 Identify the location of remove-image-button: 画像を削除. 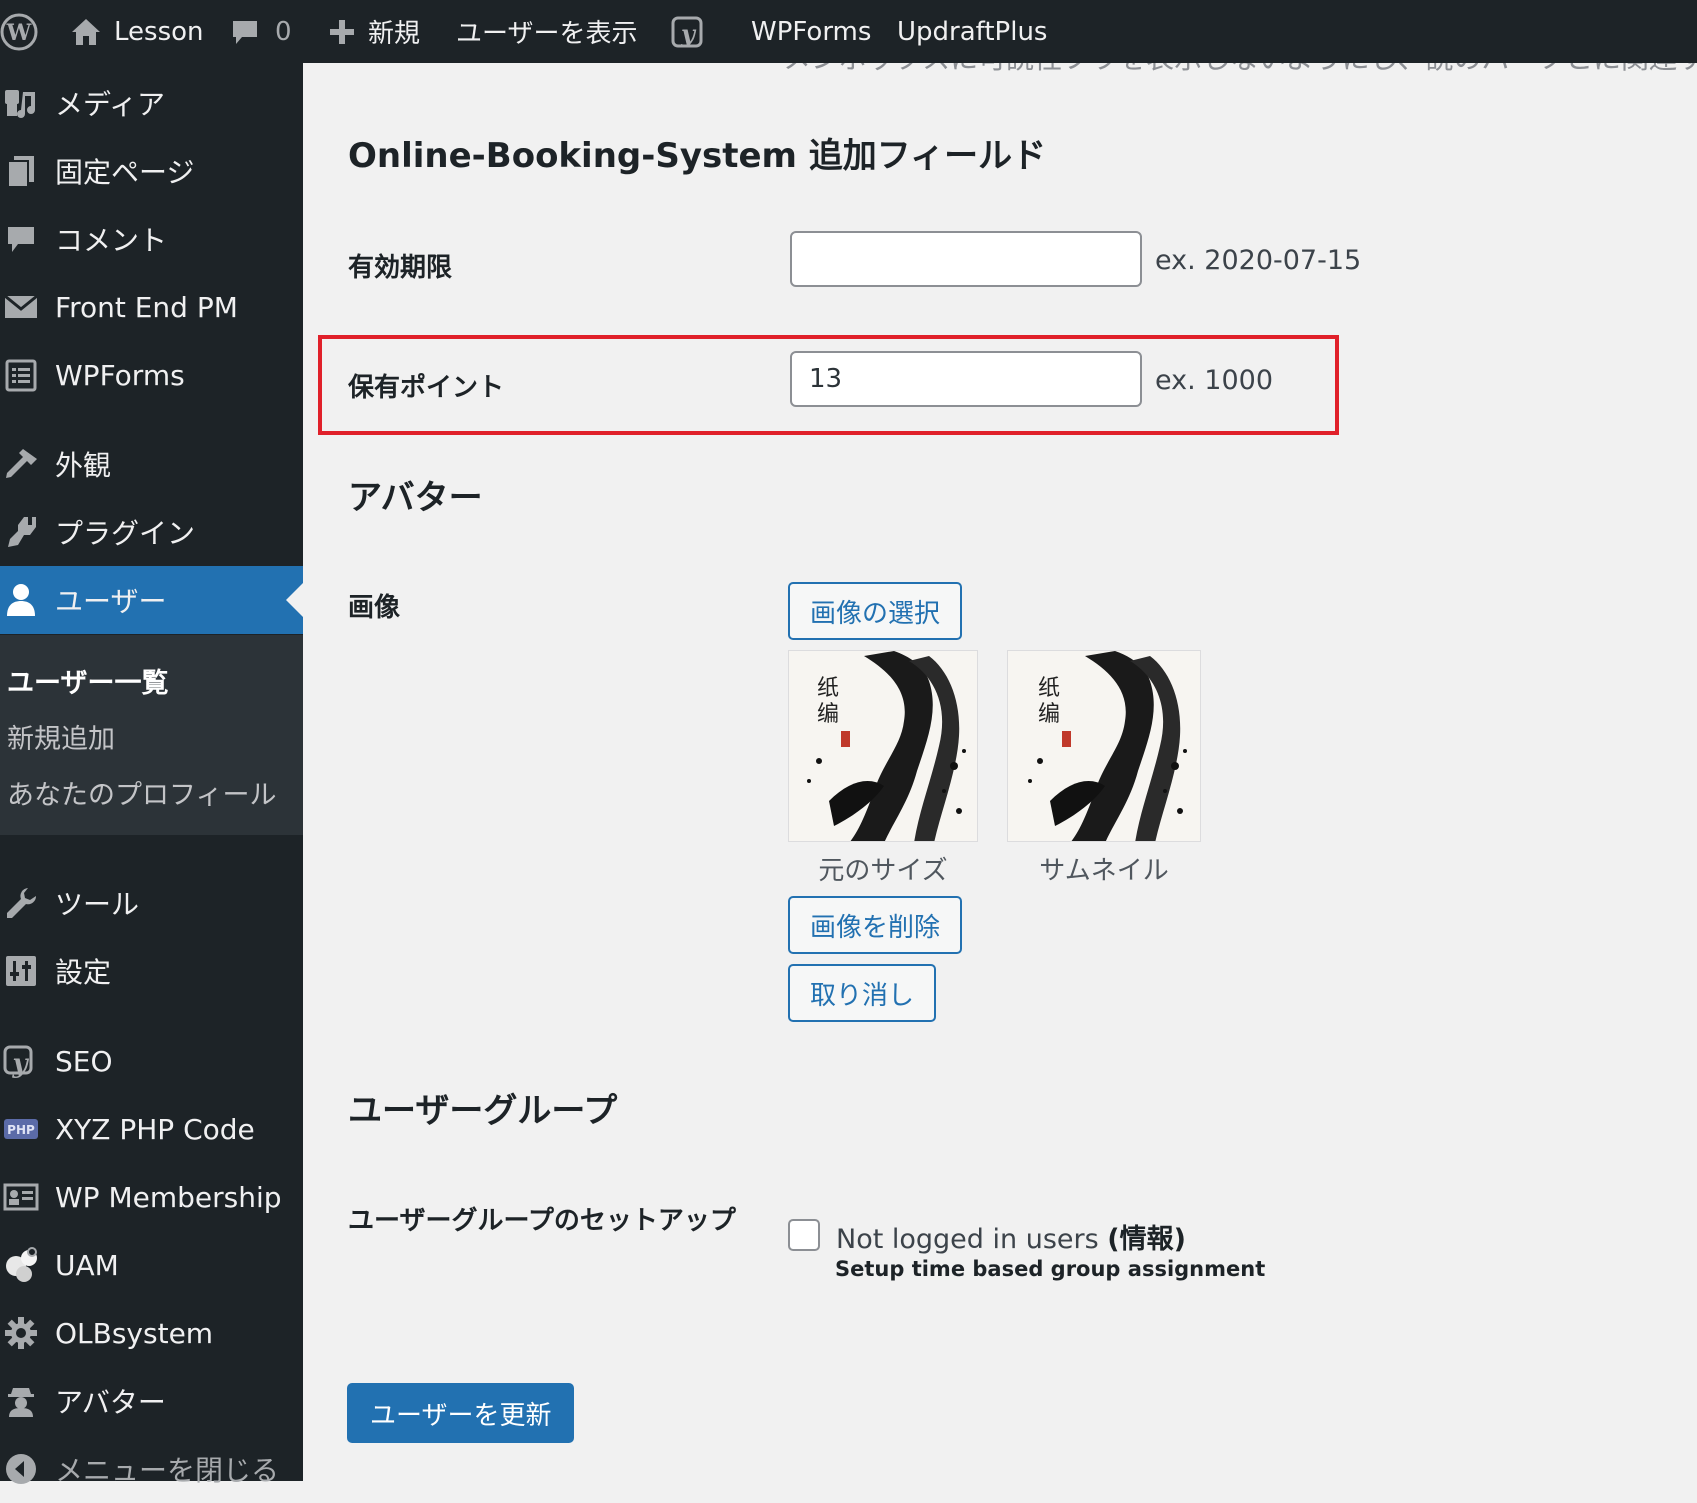
(875, 925).